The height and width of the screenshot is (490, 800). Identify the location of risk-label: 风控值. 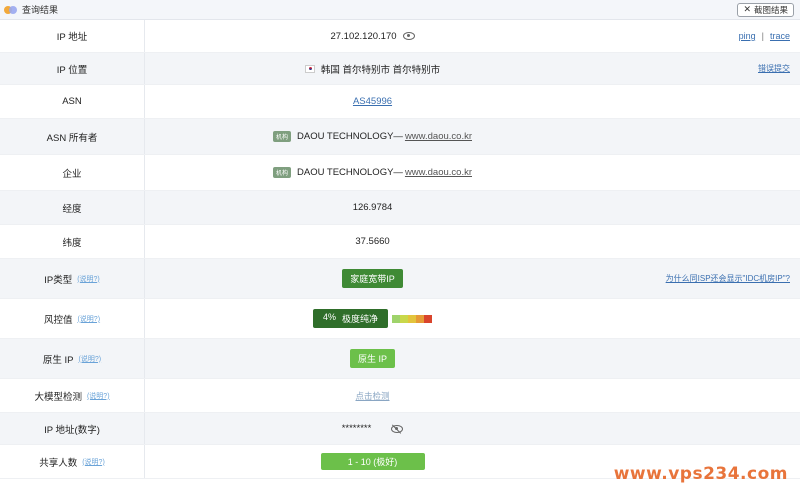
(58, 320).